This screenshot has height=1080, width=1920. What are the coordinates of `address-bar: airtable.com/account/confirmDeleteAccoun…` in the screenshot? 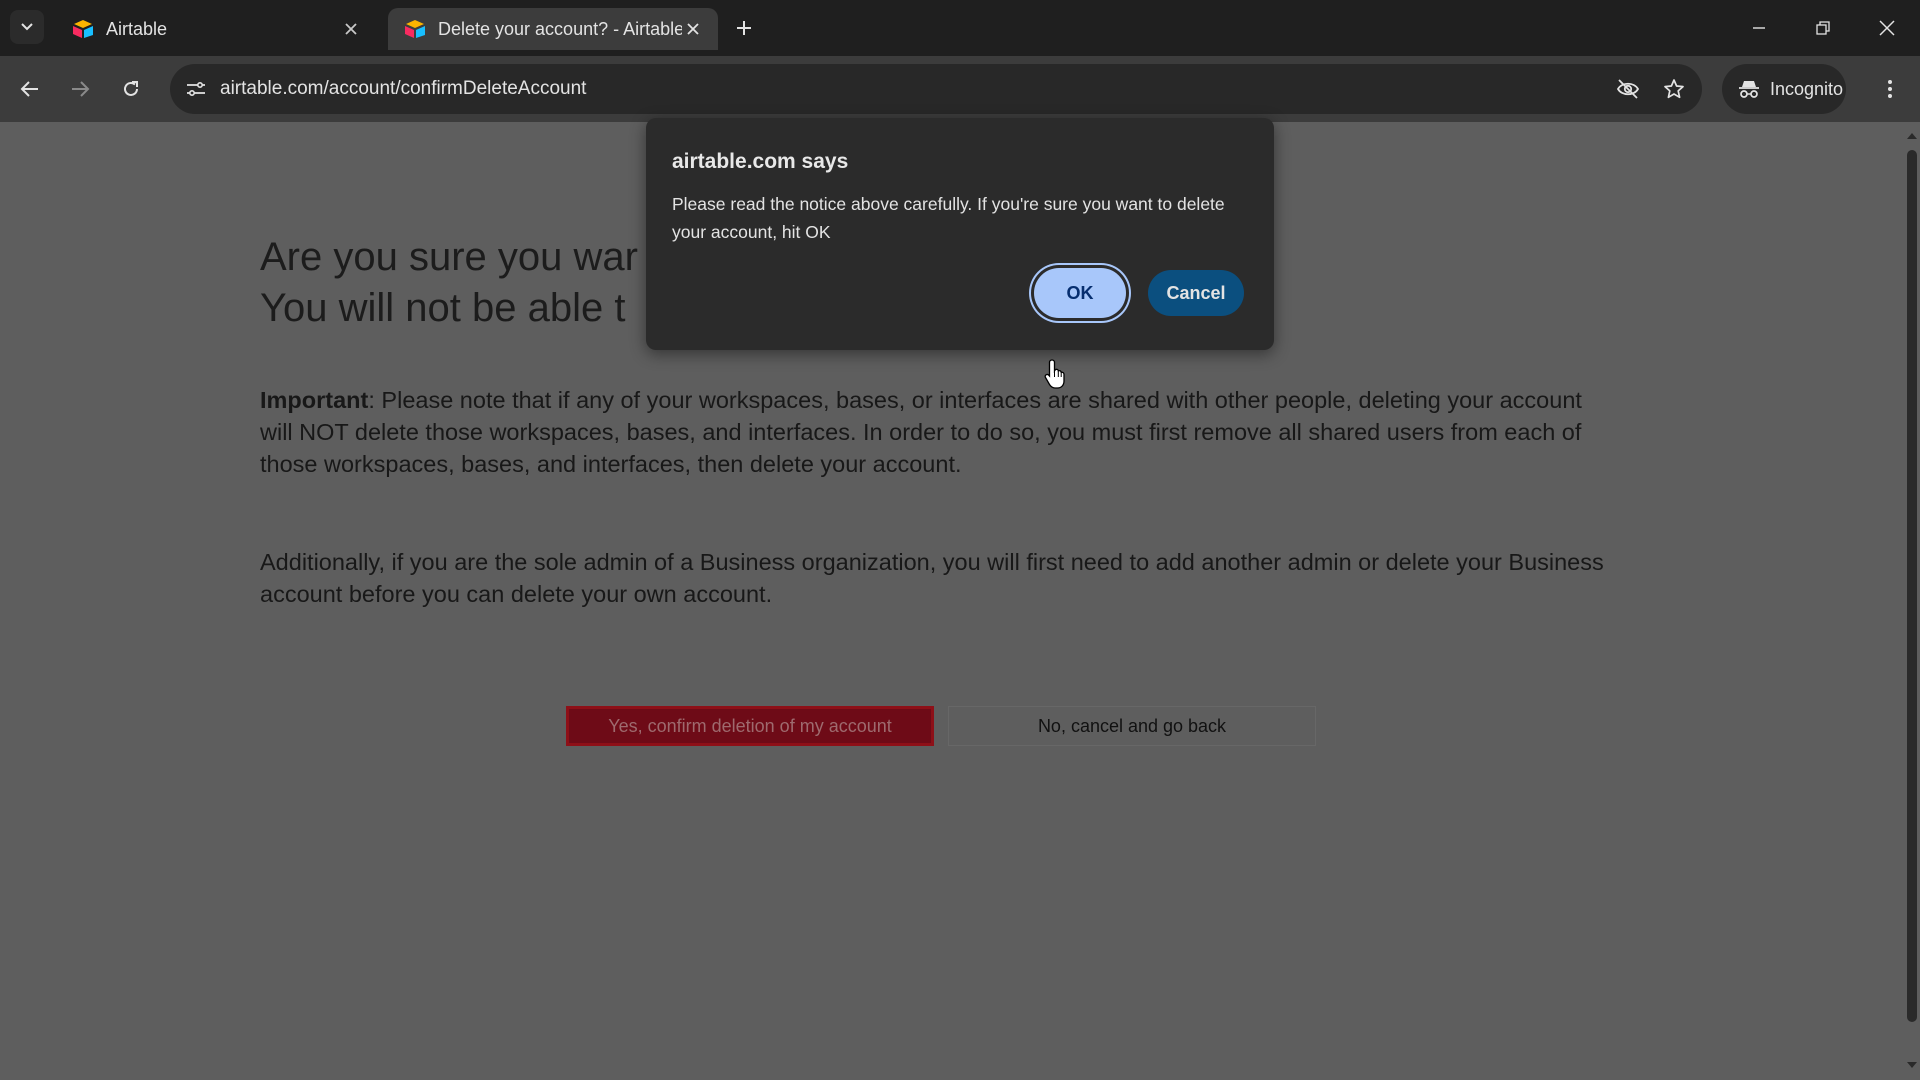 It's located at (936, 89).